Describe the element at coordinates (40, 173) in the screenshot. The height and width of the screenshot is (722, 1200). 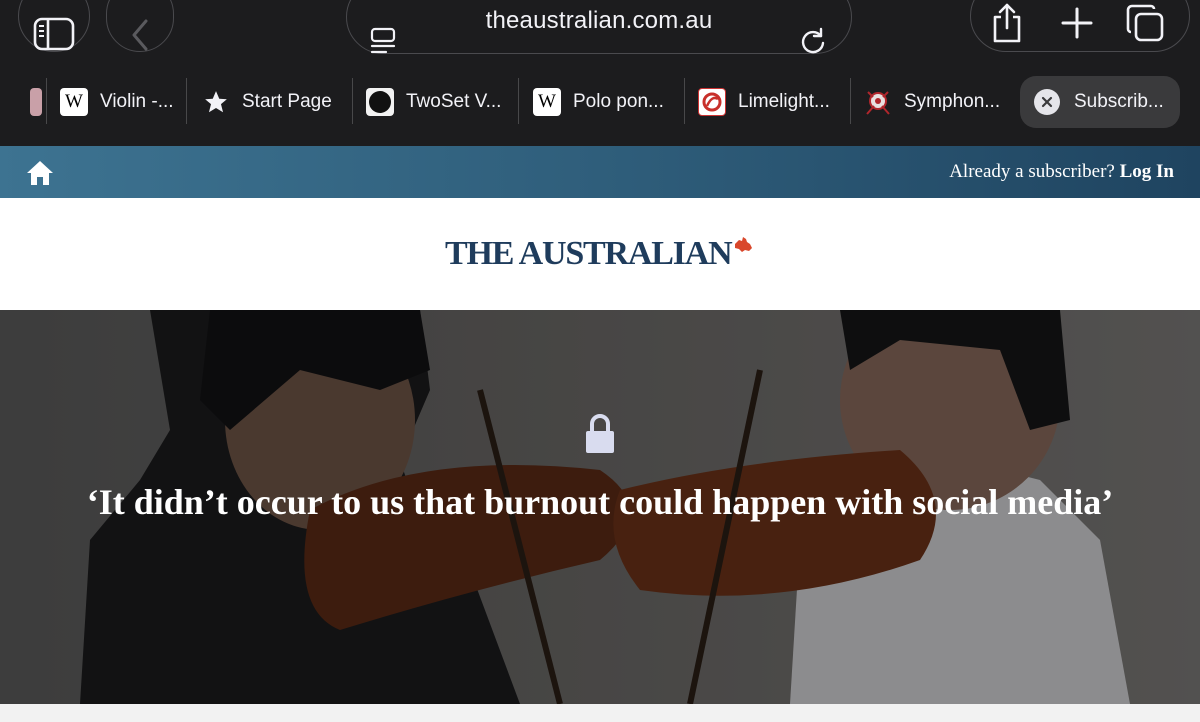
I see `home-icon` at that location.